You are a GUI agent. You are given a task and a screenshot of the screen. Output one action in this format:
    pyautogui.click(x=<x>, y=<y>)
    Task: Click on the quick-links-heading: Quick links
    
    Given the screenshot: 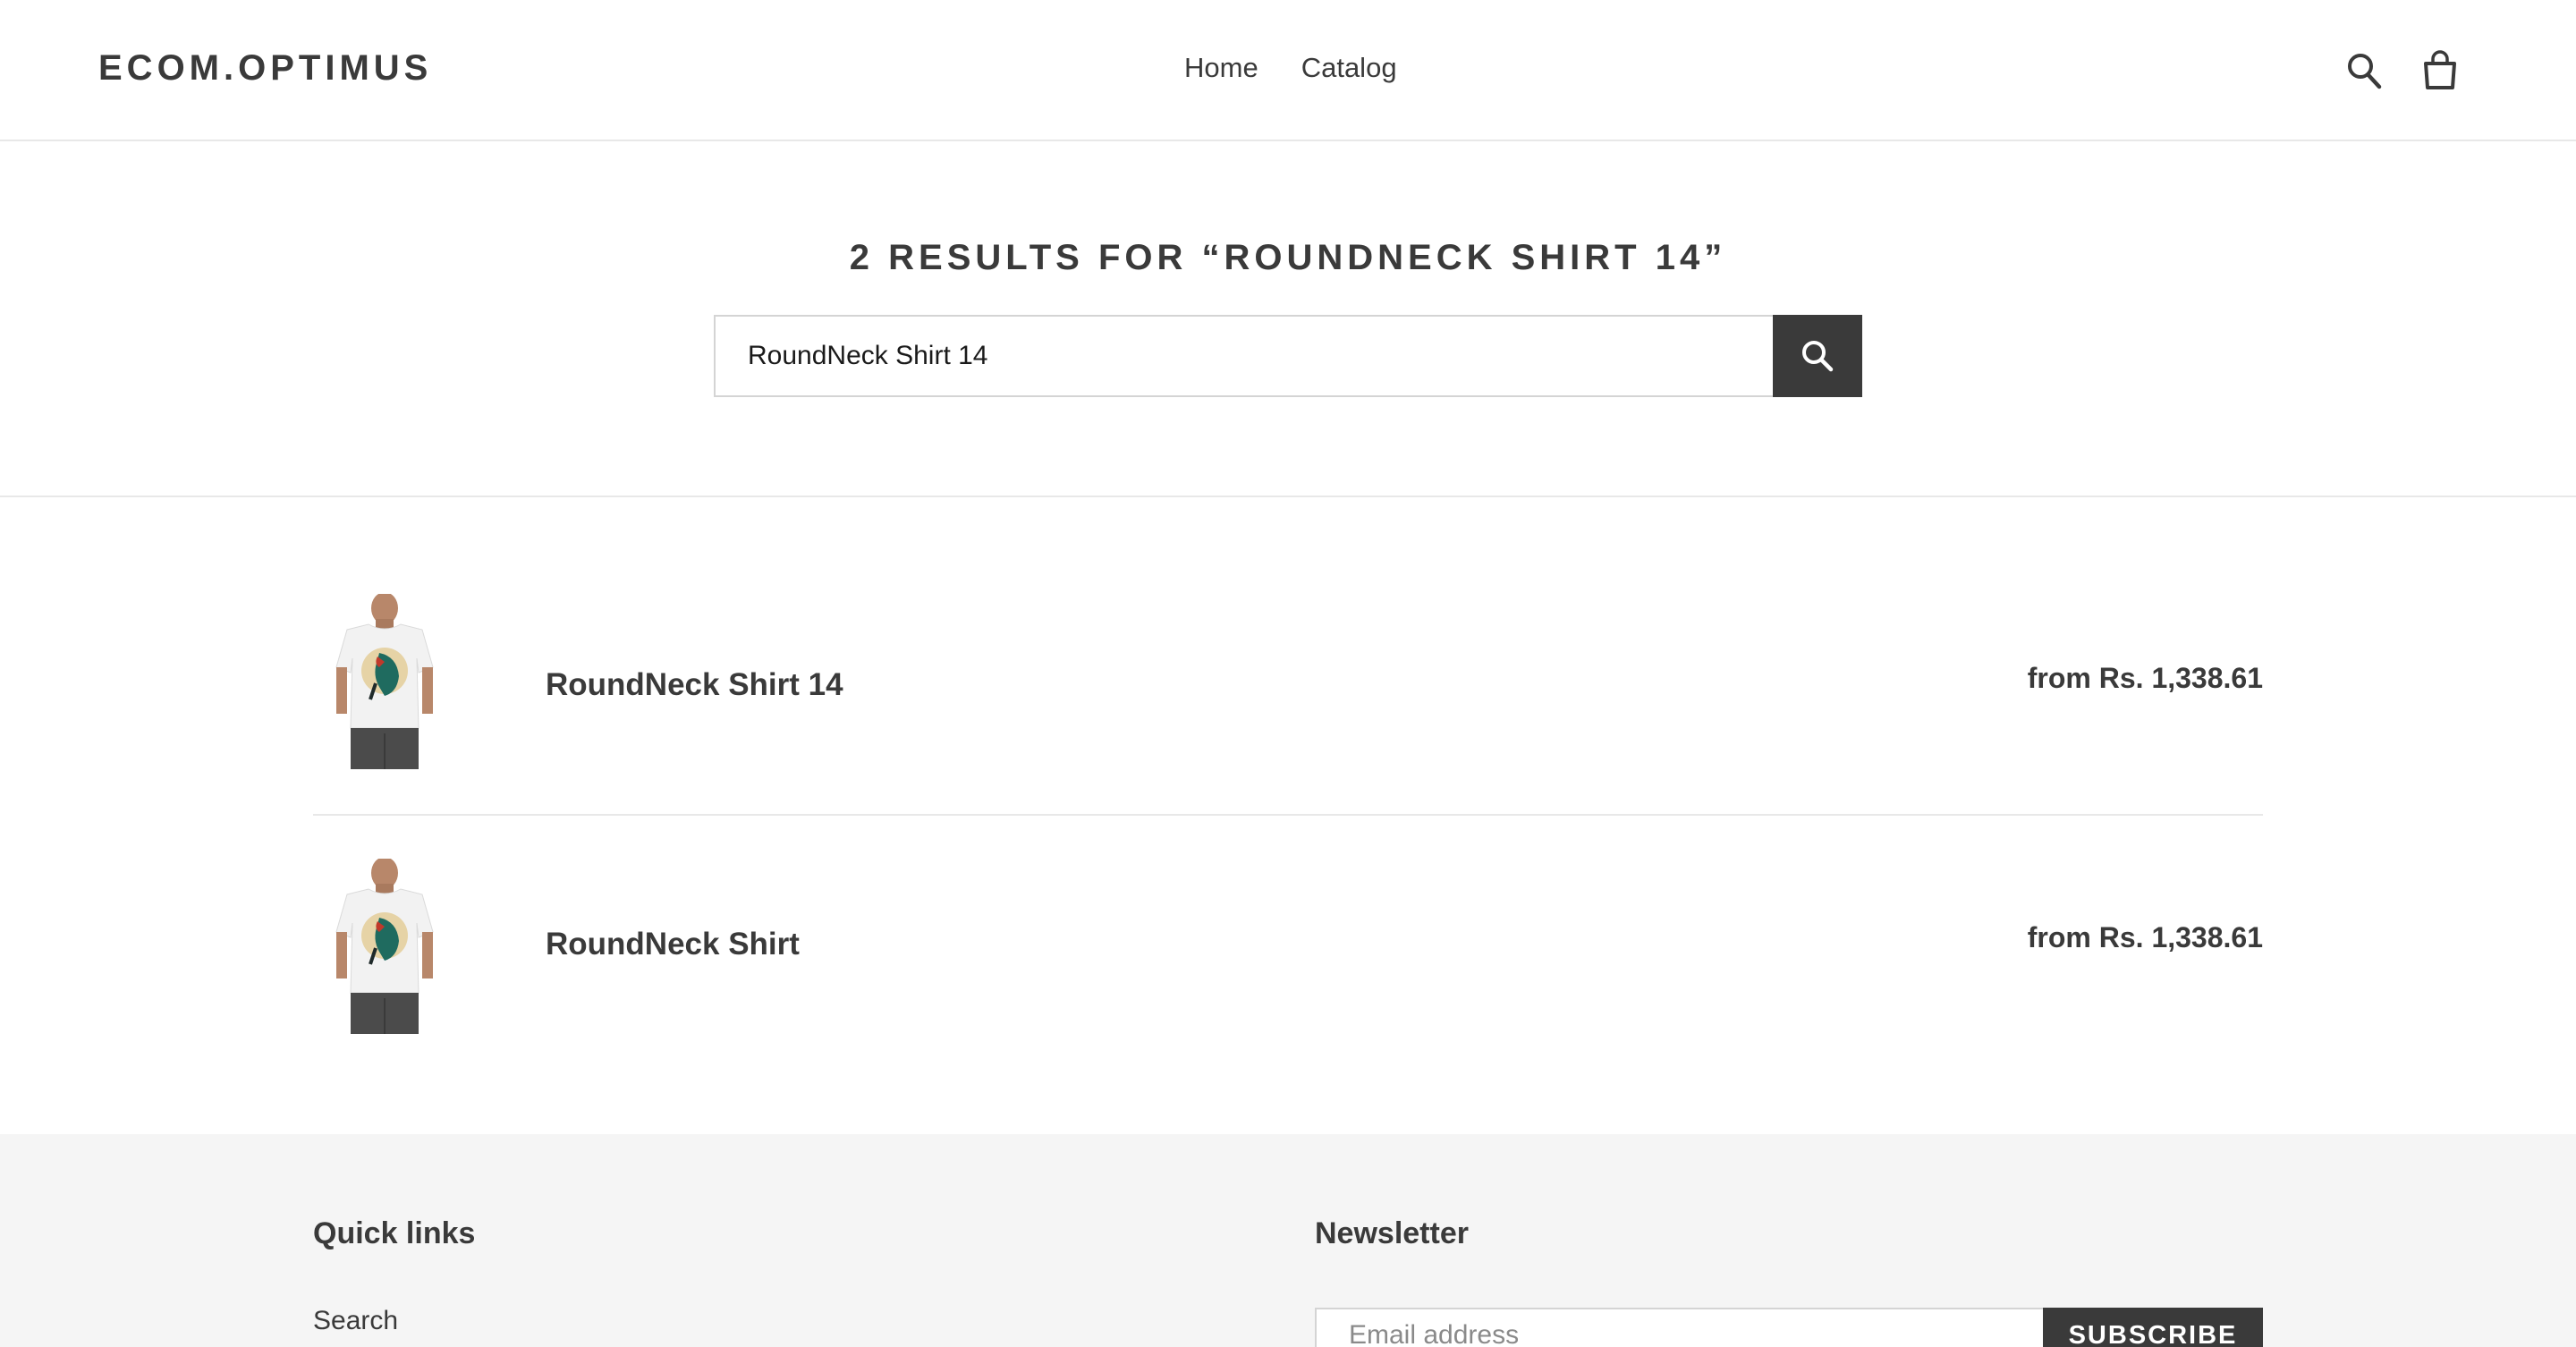 What is the action you would take?
    pyautogui.click(x=394, y=1233)
    